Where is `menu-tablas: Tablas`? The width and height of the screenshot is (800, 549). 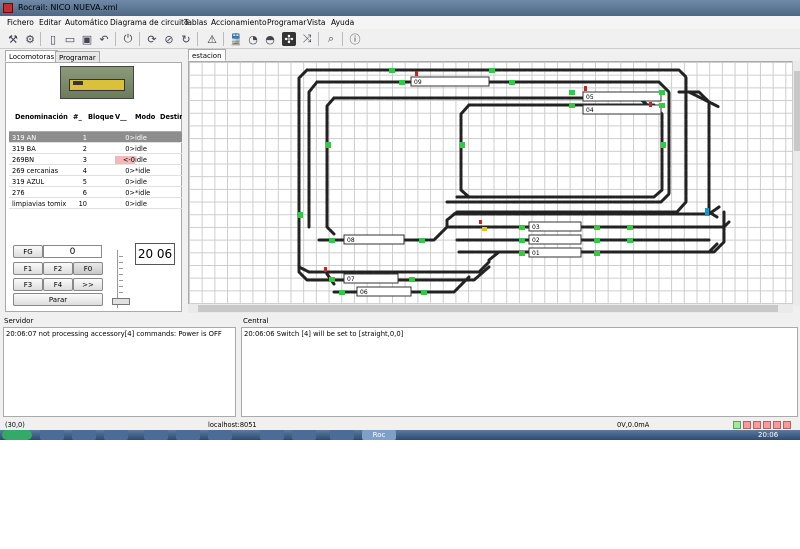 menu-tablas: Tablas is located at coordinates (195, 22).